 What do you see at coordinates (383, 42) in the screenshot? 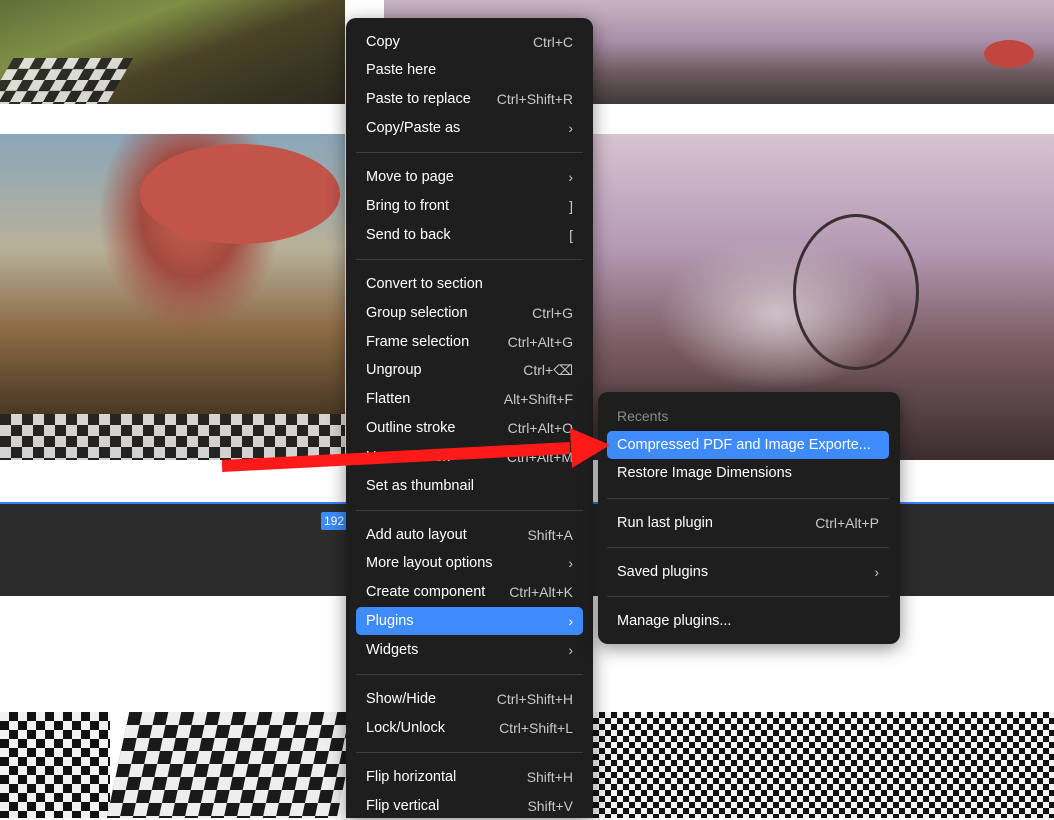
I see `menu-item-label: Copy` at bounding box center [383, 42].